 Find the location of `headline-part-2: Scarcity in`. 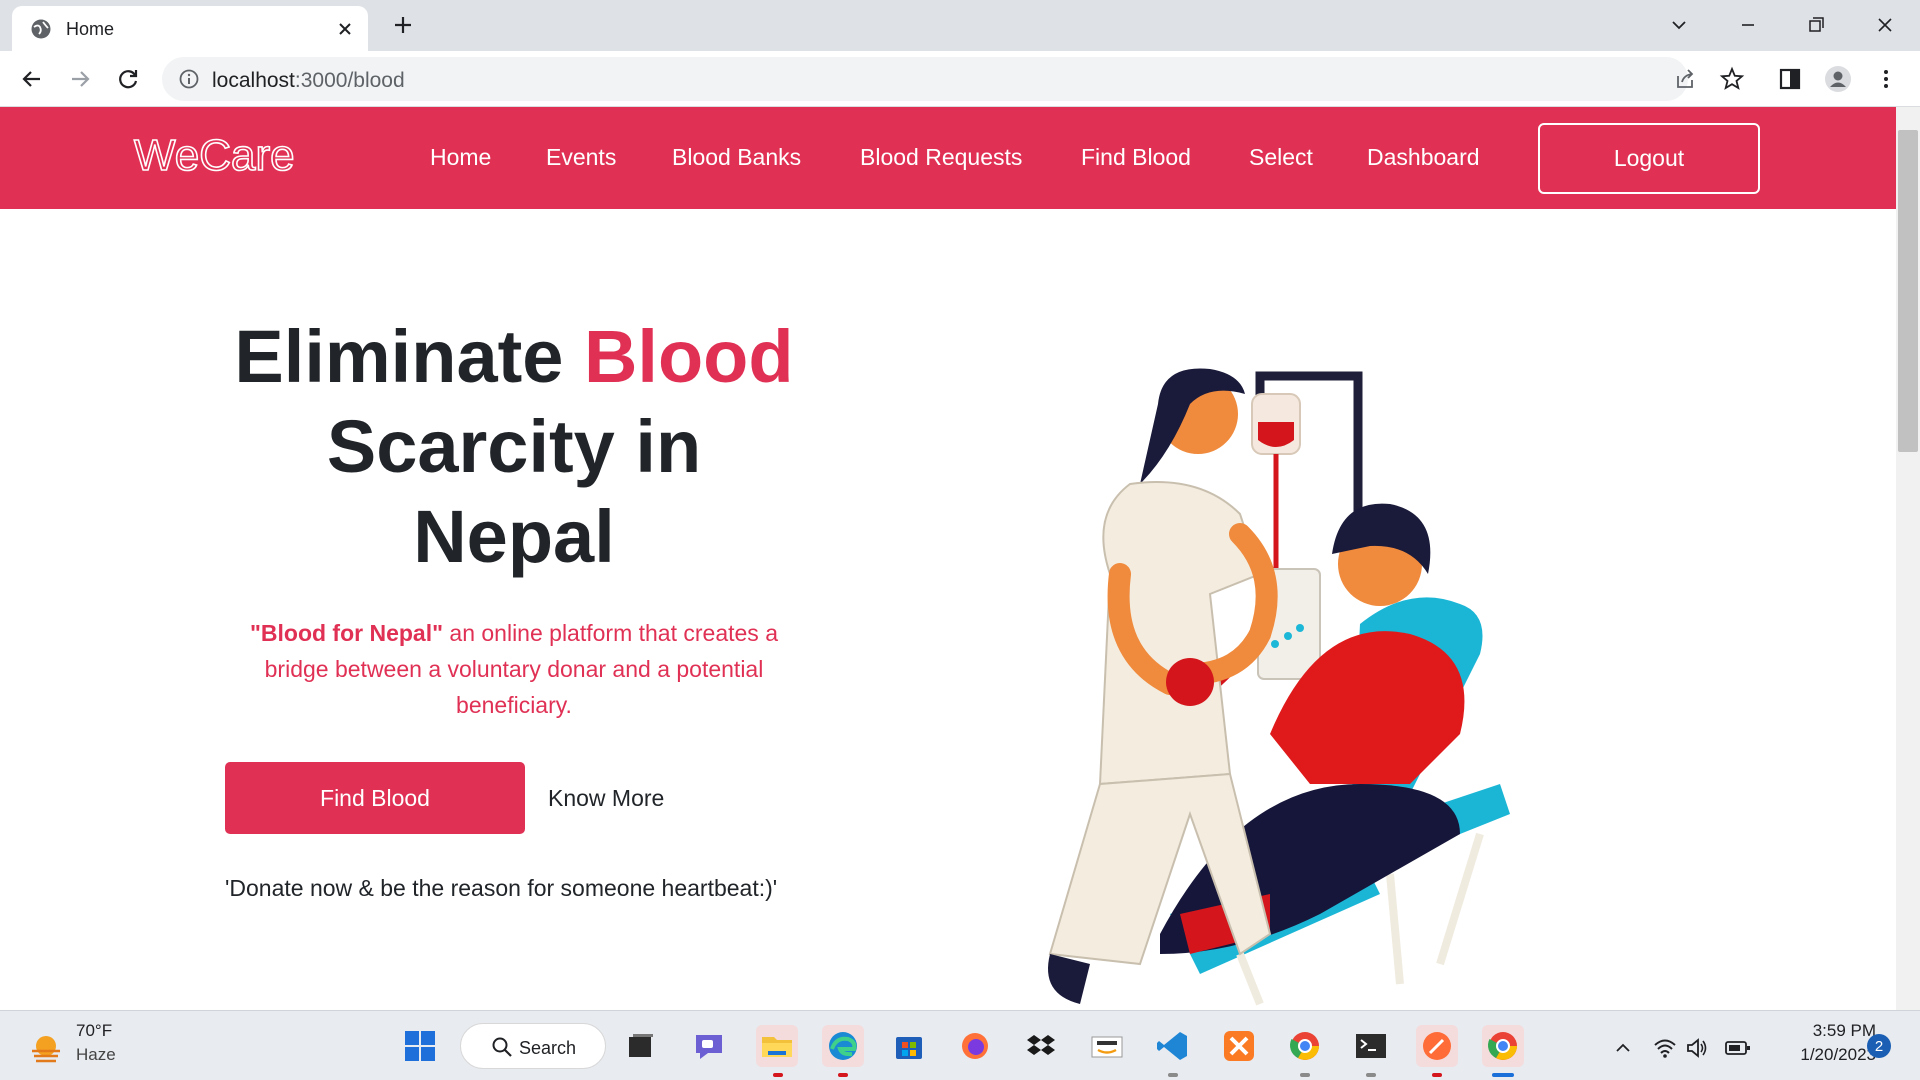

headline-part-2: Scarcity in is located at coordinates (514, 446).